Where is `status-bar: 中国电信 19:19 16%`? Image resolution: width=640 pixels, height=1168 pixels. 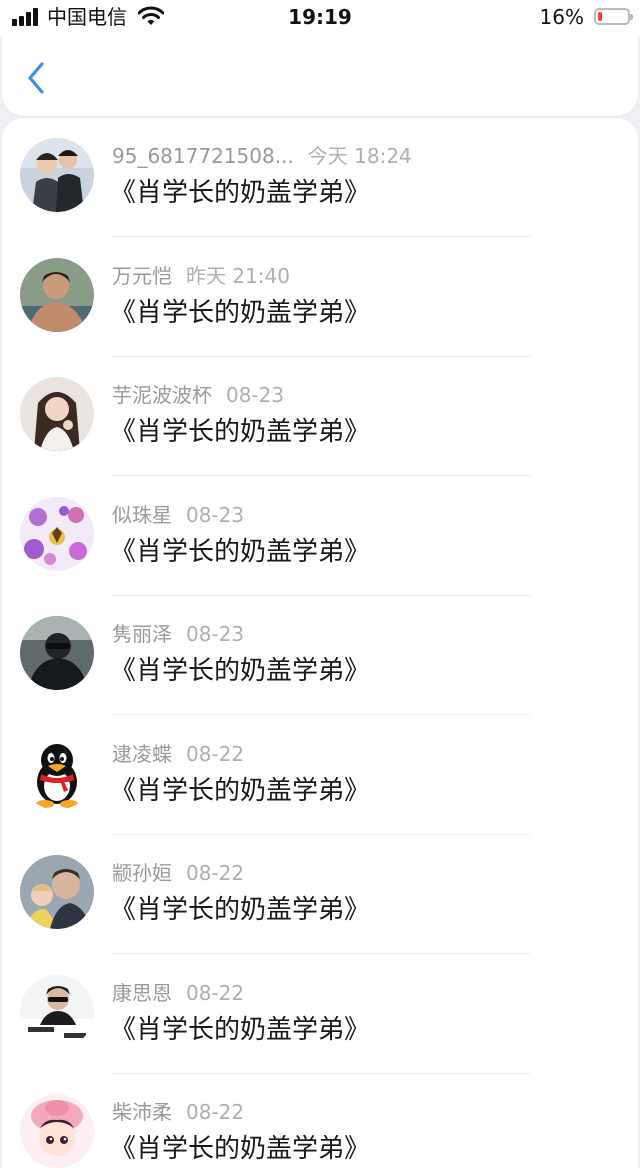 status-bar: 中国电信 19:19 16% is located at coordinates (320, 18).